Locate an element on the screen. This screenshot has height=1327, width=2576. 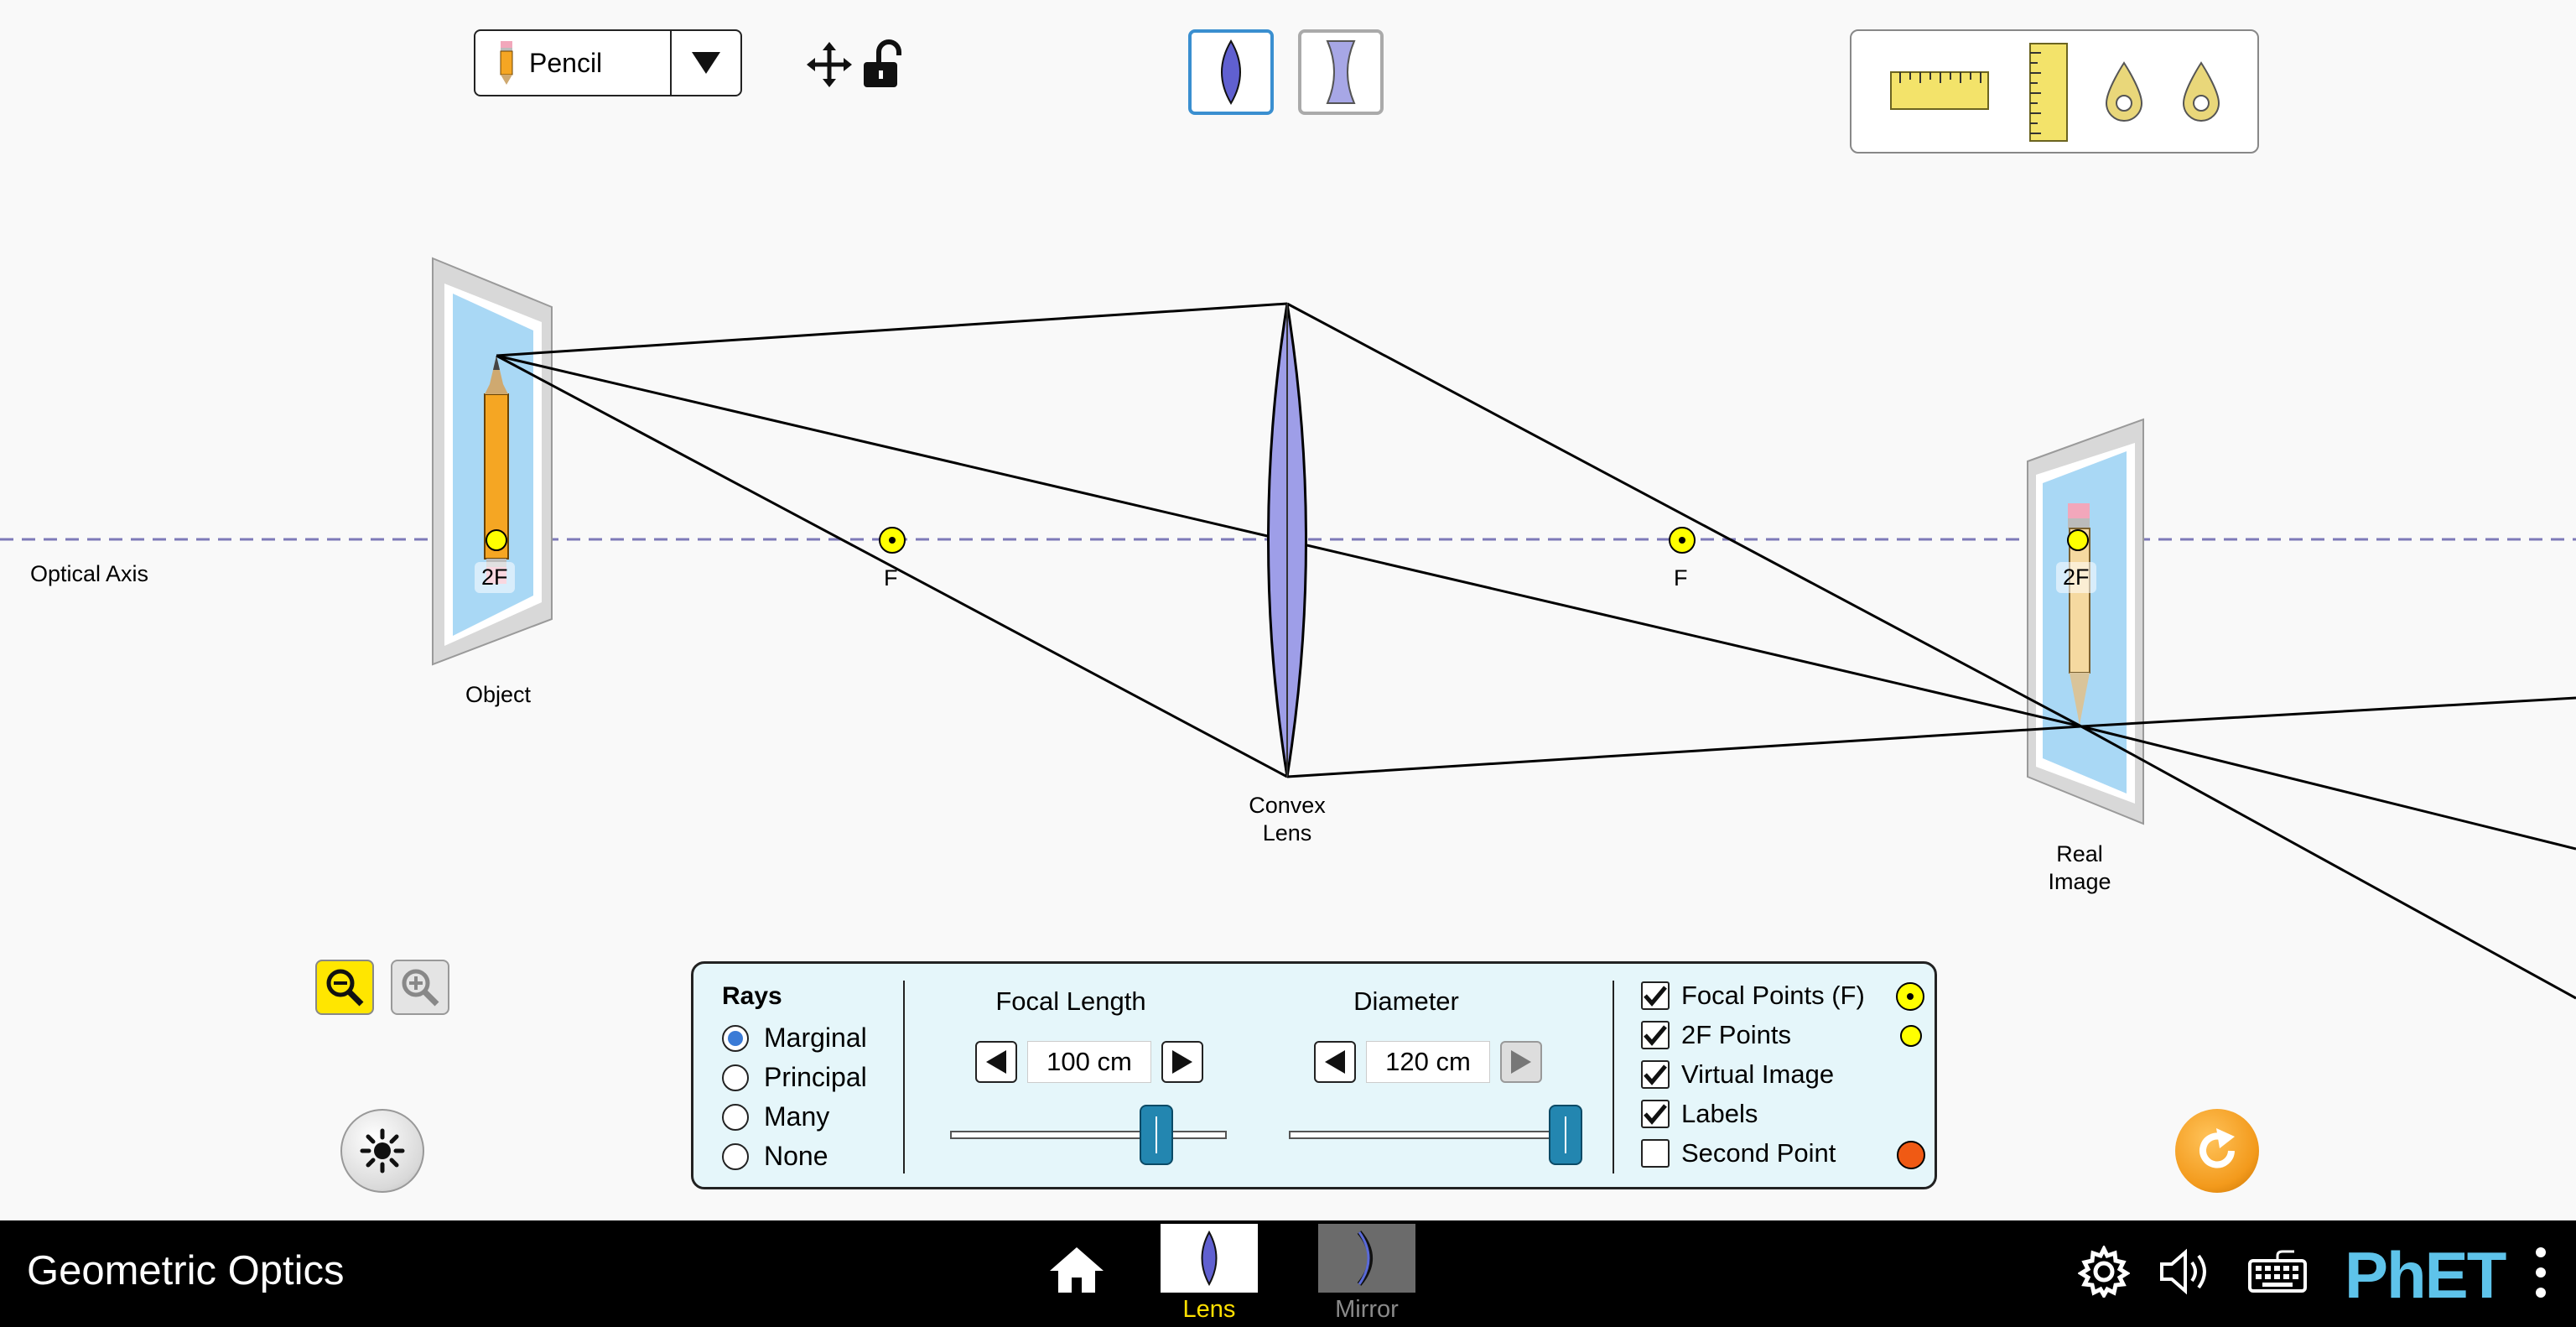
image-label: Real Image is located at coordinates (2079, 868).